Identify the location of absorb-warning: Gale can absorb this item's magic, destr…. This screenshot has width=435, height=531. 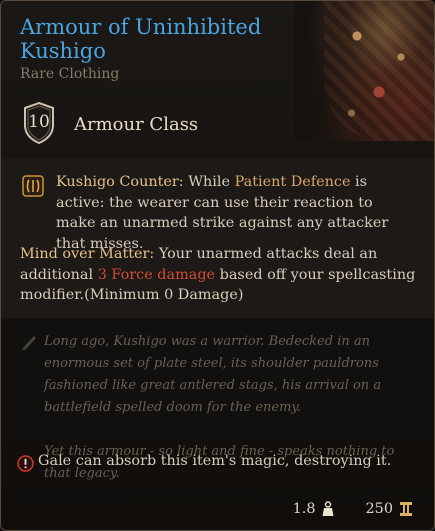
(215, 461).